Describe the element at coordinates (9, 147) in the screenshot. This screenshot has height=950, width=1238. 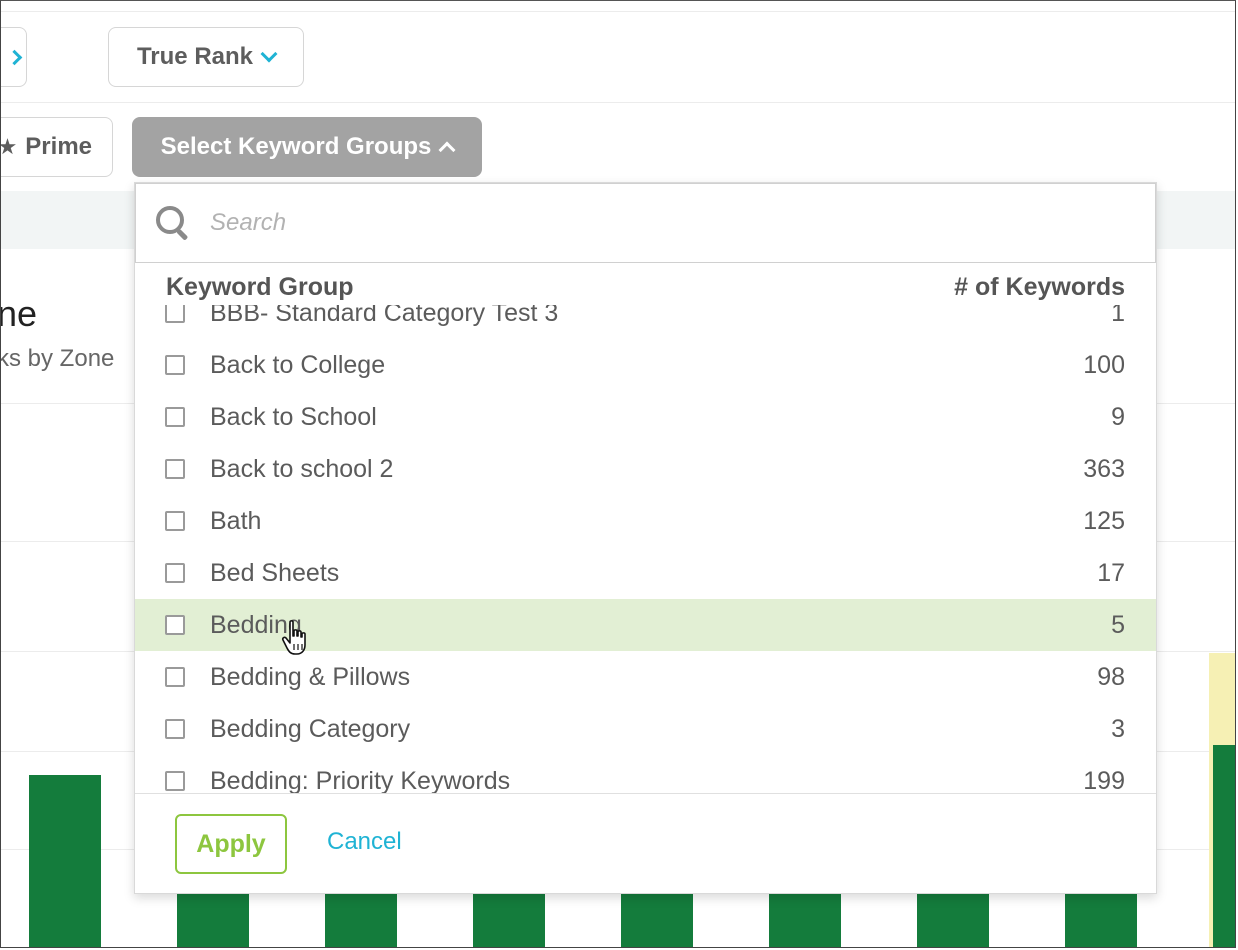
I see `star-icon: ★` at that location.